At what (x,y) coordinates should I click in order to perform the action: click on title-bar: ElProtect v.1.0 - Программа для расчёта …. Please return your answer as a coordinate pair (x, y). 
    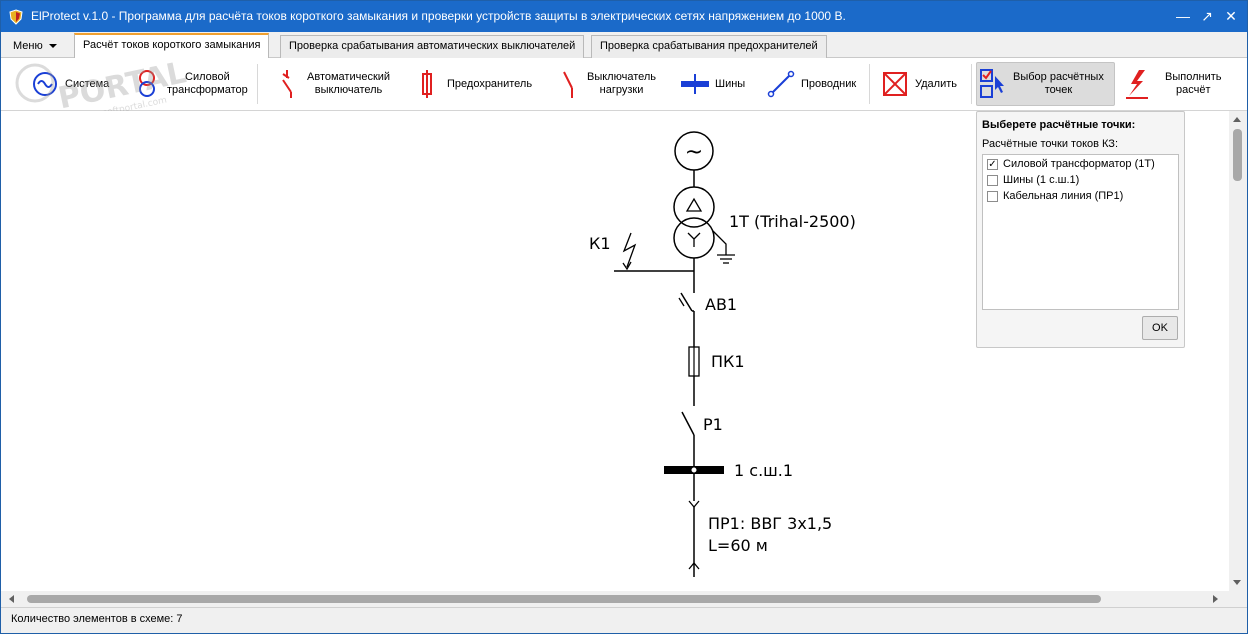
    Looking at the image, I should click on (624, 16).